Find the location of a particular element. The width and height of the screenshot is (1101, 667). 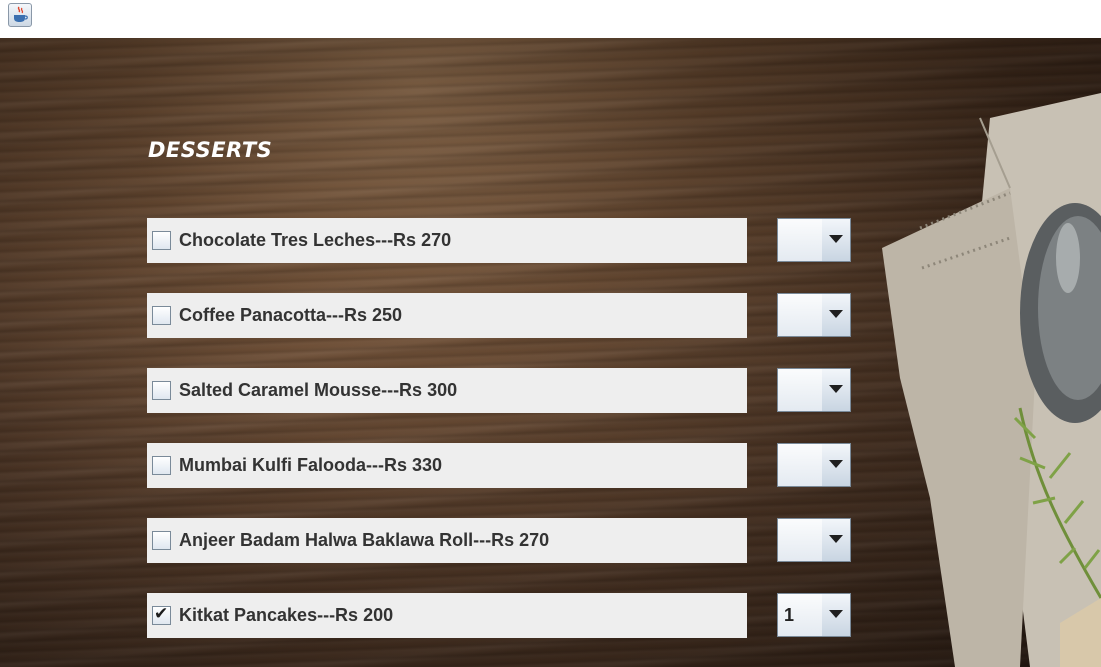

menu-item-row: Coffee Panacotta---Rs 250 is located at coordinates (447, 315).